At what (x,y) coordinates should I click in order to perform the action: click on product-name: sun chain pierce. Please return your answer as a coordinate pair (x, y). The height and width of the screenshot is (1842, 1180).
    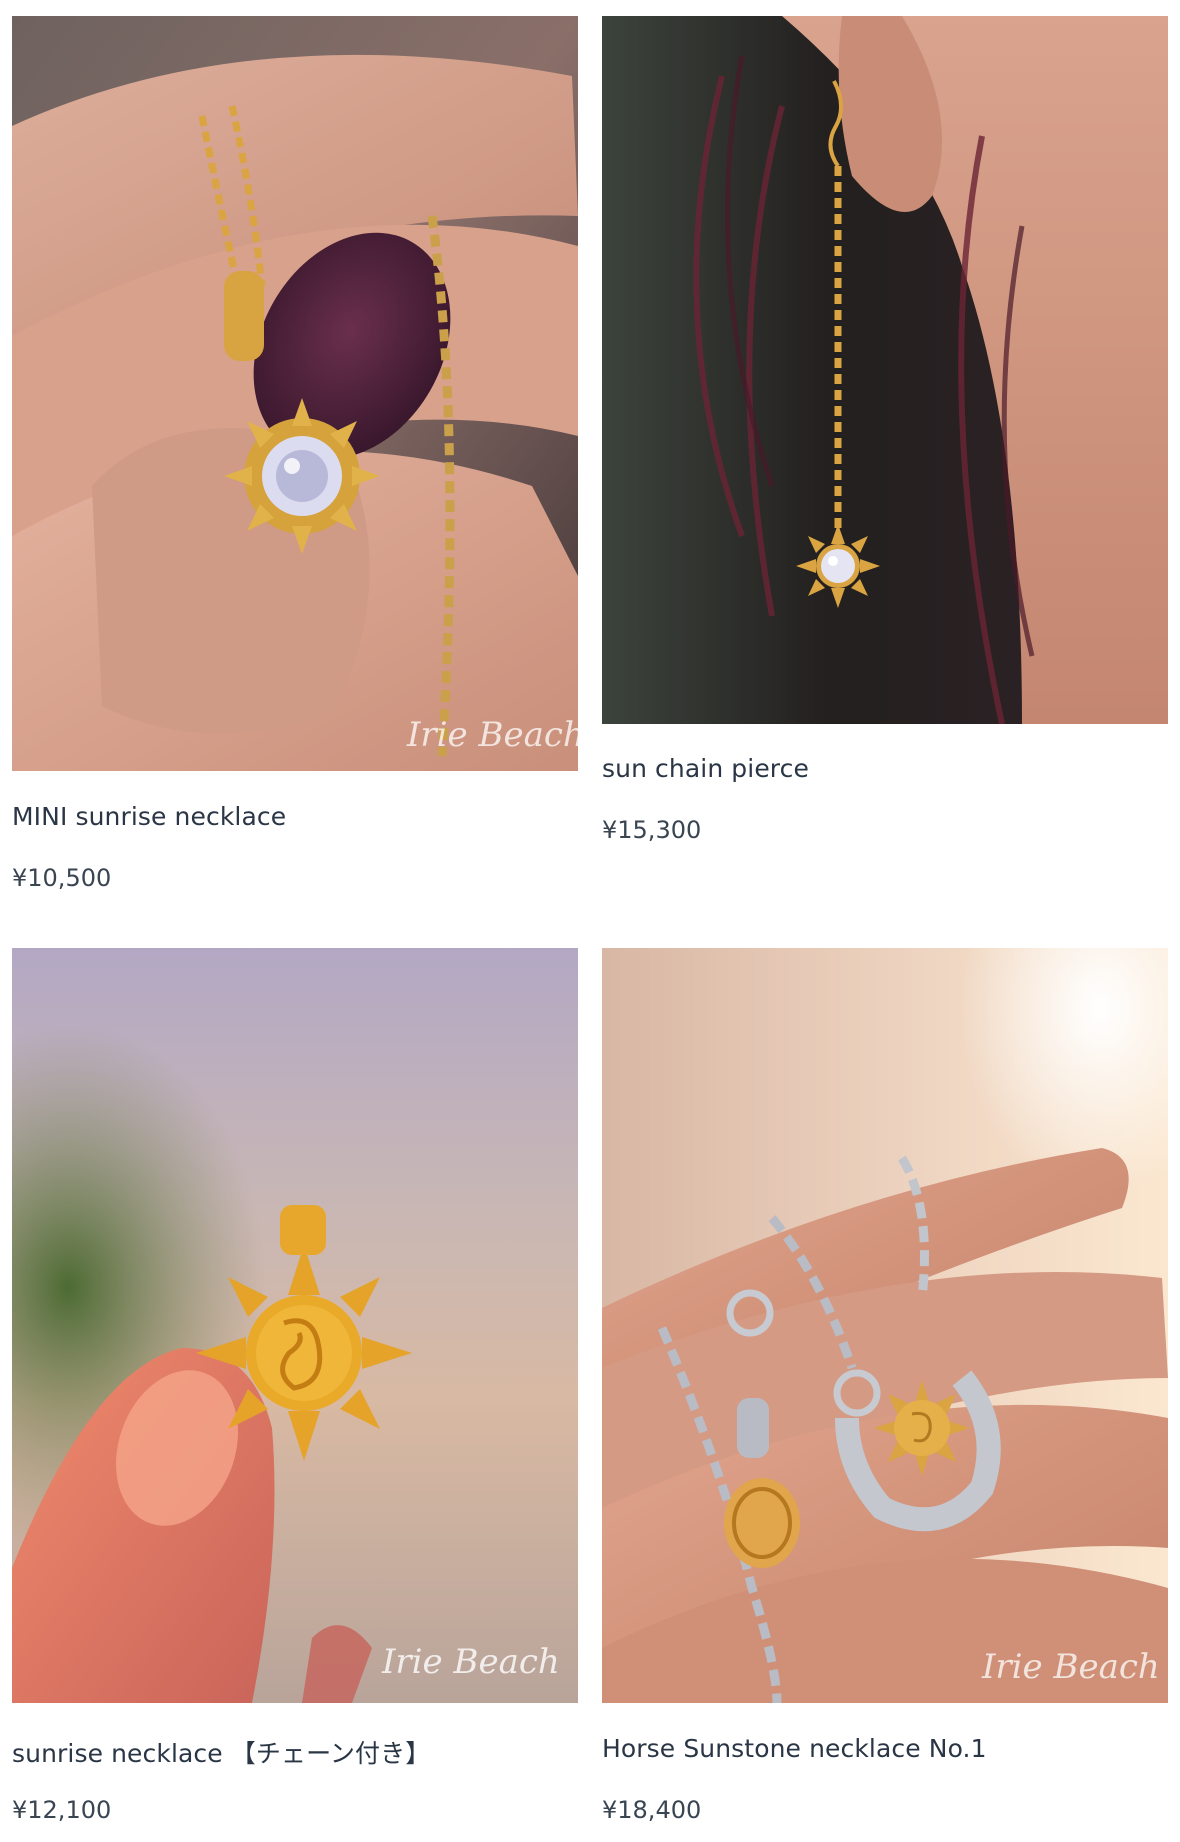
    Looking at the image, I should click on (705, 768).